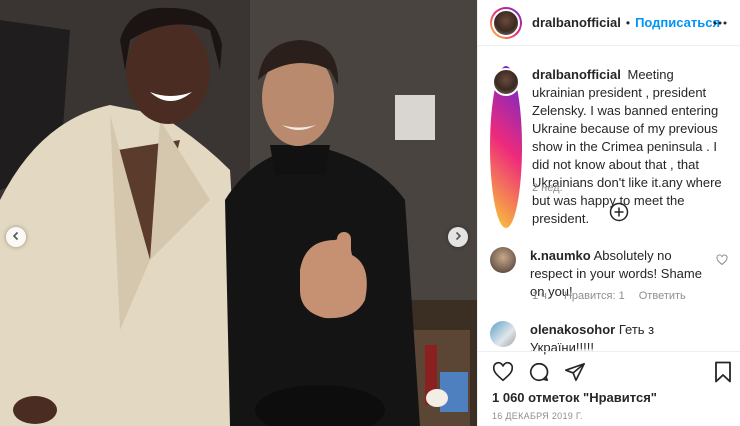 This screenshot has height=426, width=740. Describe the element at coordinates (574, 397) in the screenshot. I see `likes-count: 1 060 отметок "Нравится"` at that location.